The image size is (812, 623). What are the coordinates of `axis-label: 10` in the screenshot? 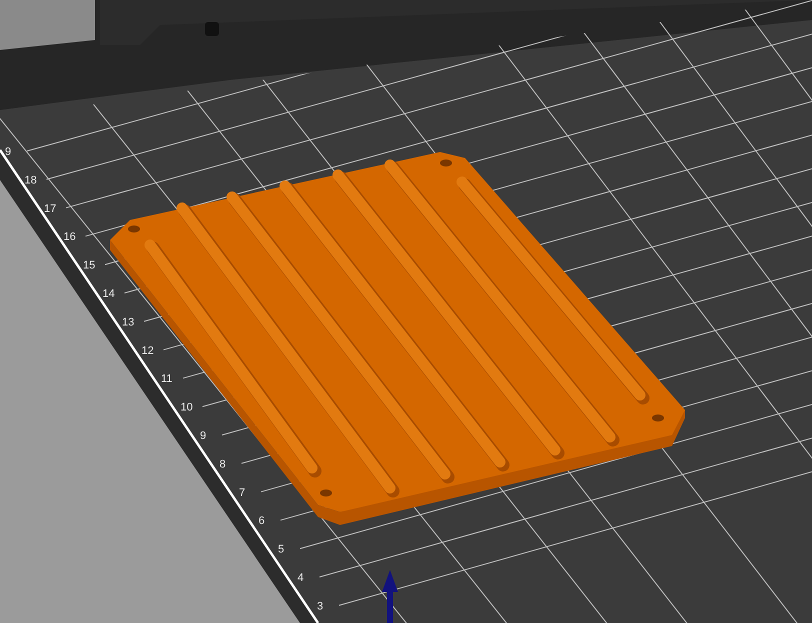 It's located at (186, 408).